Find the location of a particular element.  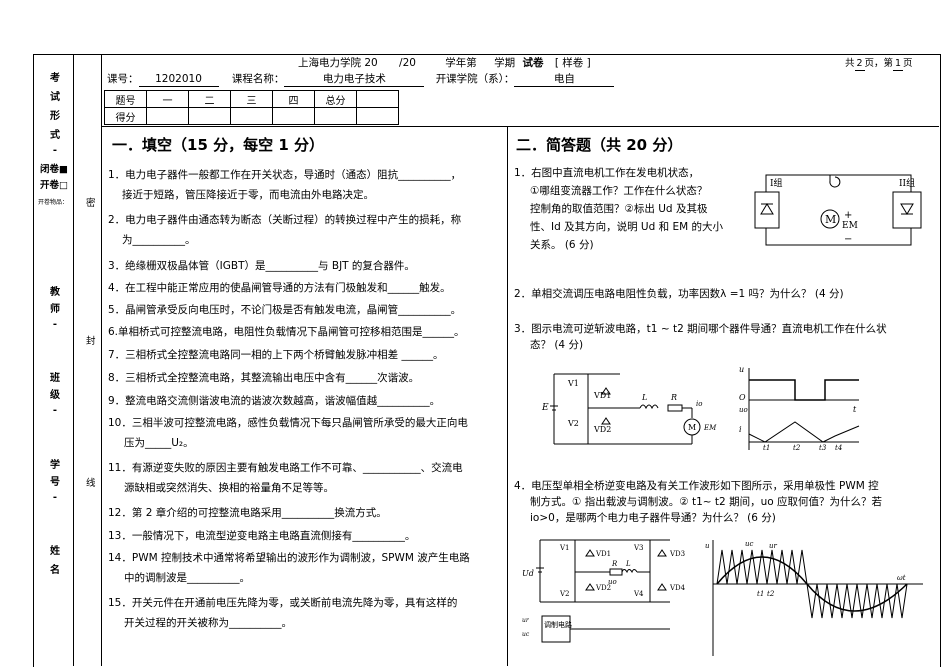

fig4-vd4 is located at coordinates (662, 587).